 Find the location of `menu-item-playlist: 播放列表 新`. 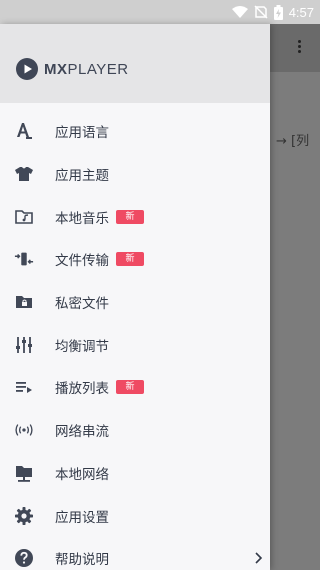

menu-item-playlist: 播放列表 新 is located at coordinates (135, 387).